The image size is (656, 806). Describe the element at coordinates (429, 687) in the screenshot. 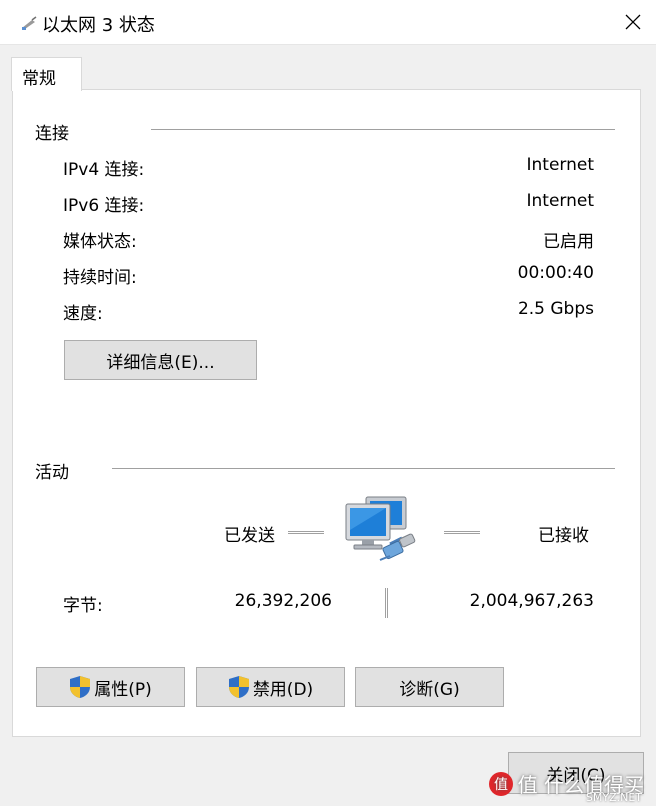

I see `diagnose-button: 诊断(G)` at that location.